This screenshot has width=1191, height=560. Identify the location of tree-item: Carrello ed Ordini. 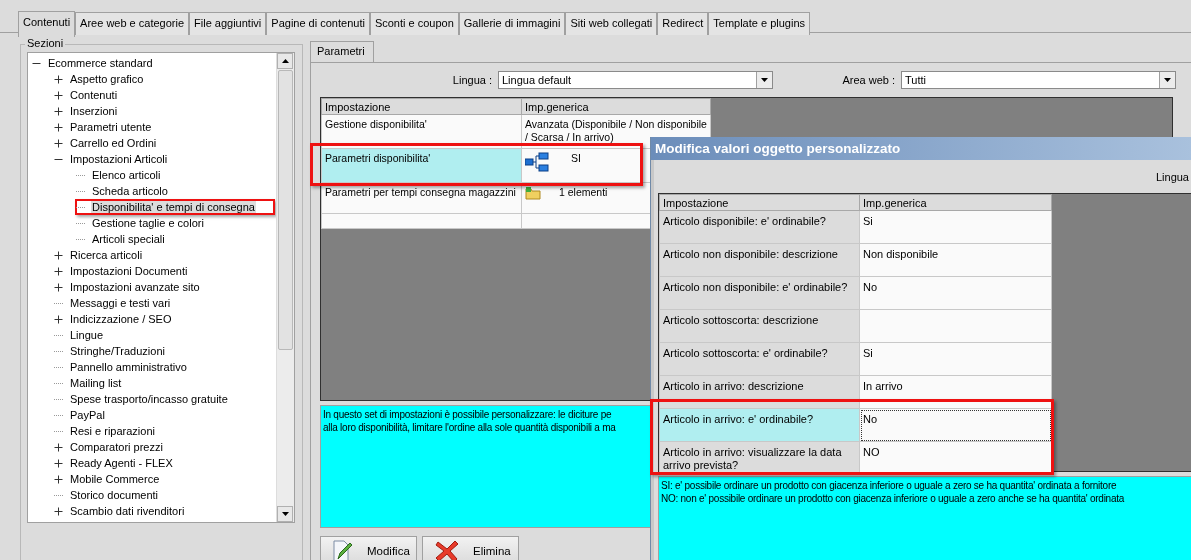
(113, 143).